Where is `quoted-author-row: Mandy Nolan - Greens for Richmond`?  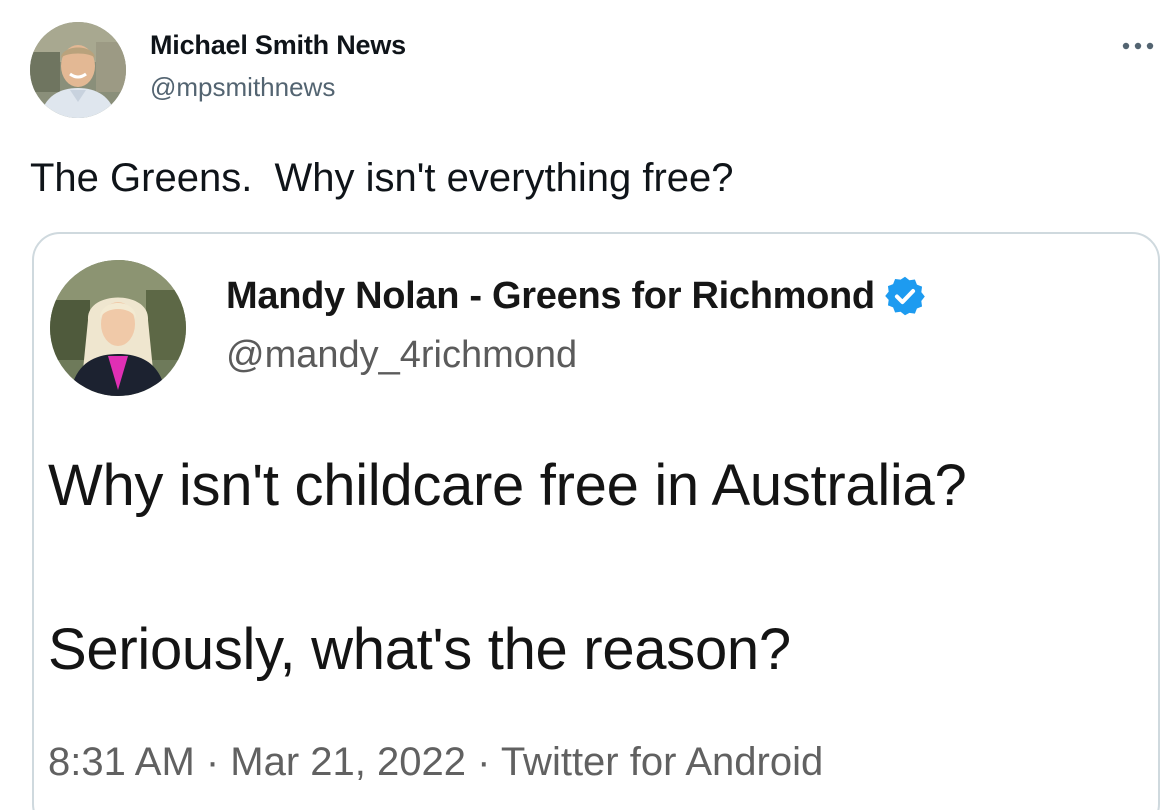
quoted-author-row: Mandy Nolan - Greens for Richmond is located at coordinates (576, 296).